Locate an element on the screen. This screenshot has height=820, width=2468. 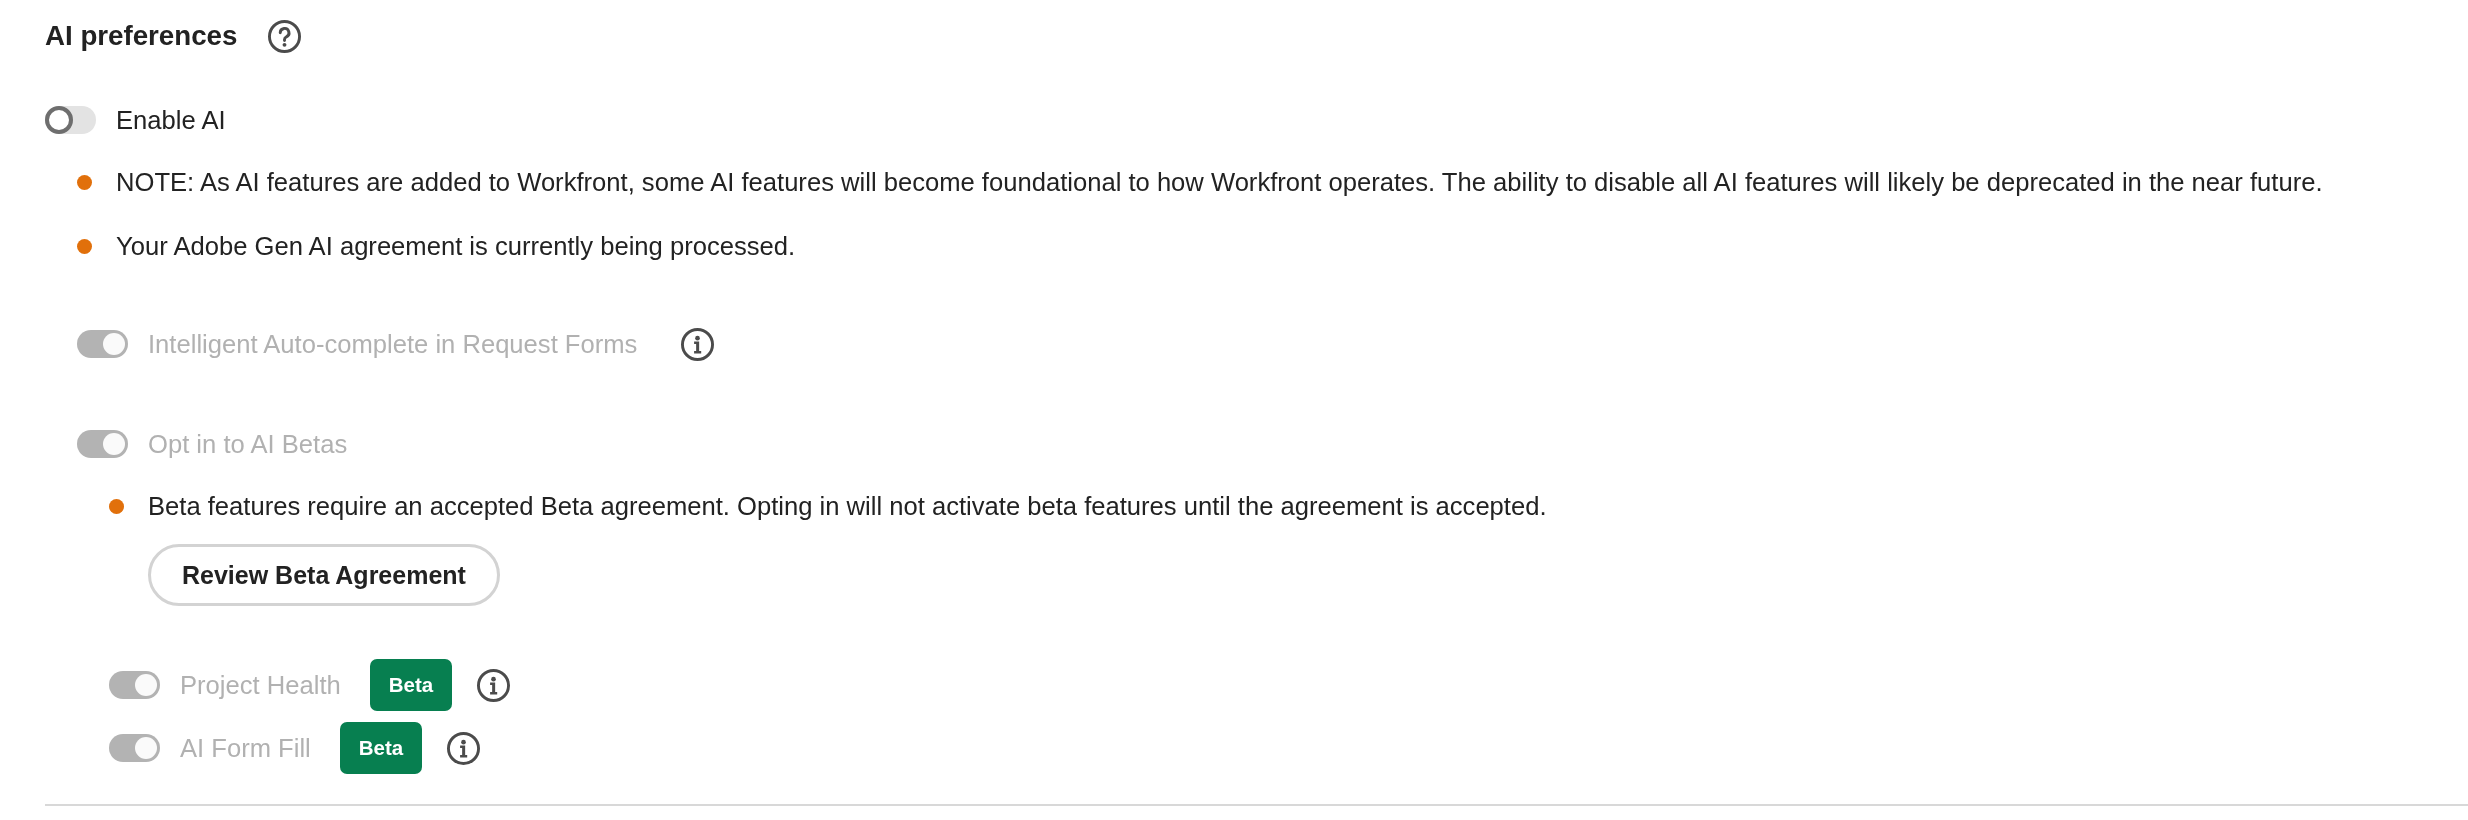
note-text: Your Adobe Gen AI agreement is currently being processed. is located at coordinates (456, 246).